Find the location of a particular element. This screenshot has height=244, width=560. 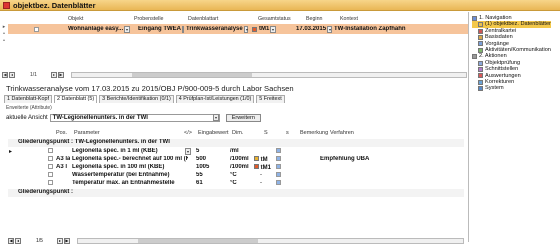

sheet-icon is located at coordinates (480, 25).